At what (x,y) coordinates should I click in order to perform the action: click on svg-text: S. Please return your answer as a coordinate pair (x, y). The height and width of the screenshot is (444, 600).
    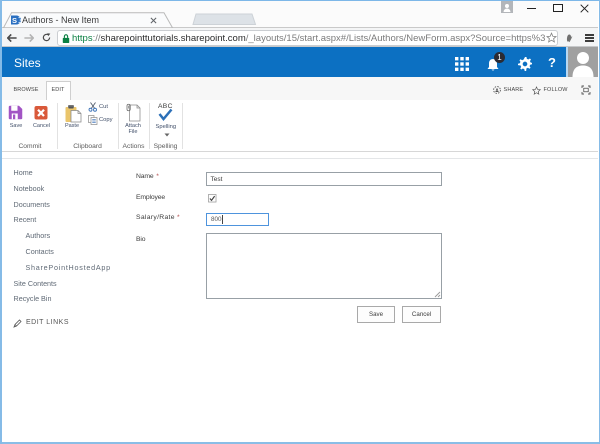
    Looking at the image, I should click on (14, 20).